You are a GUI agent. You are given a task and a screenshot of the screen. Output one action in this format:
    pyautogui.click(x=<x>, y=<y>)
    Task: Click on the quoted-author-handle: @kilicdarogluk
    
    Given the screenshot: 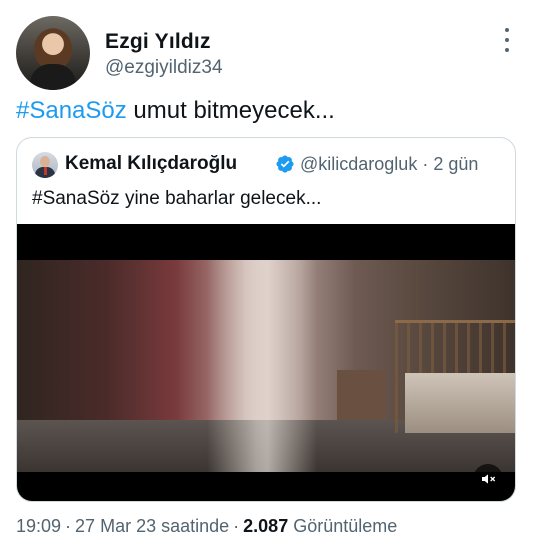 What is the action you would take?
    pyautogui.click(x=358, y=164)
    